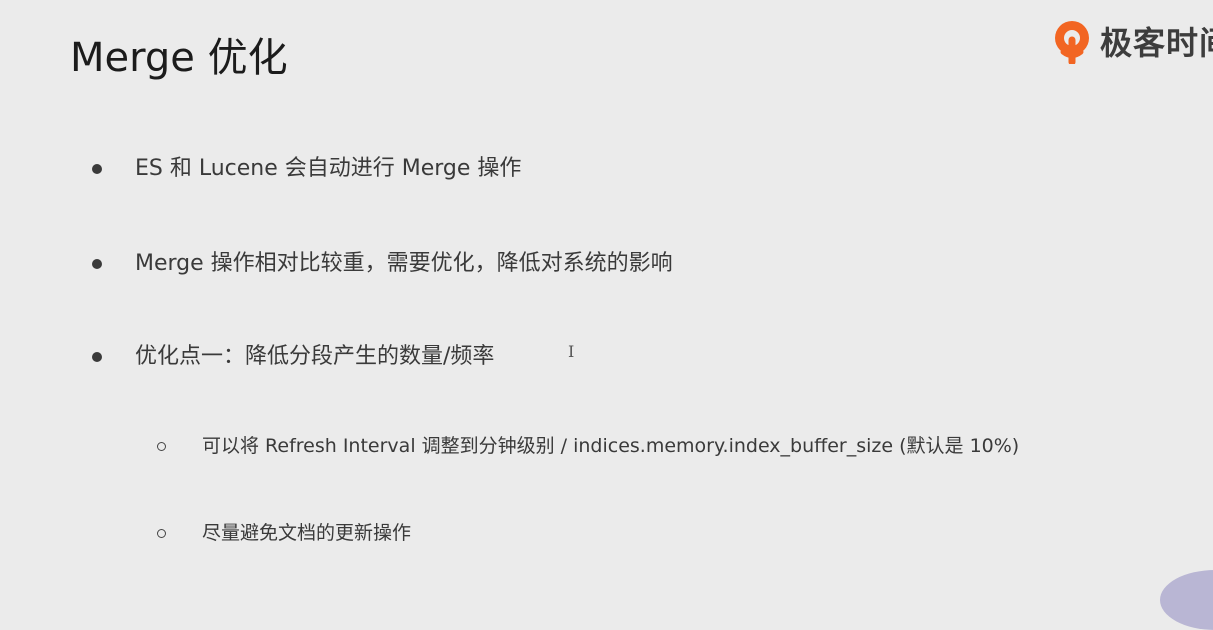 The height and width of the screenshot is (630, 1213). I want to click on corner-decoration, so click(1186, 600).